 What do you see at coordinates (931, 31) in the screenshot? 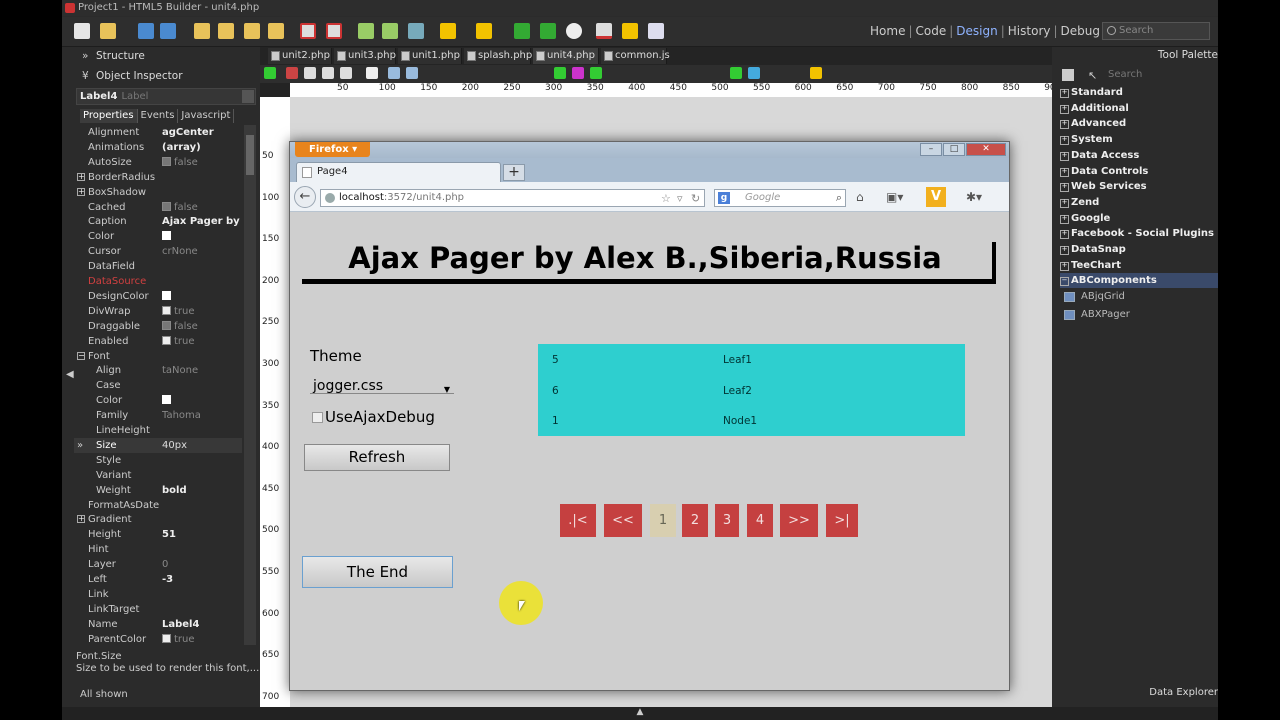
I see `code-link: Code` at bounding box center [931, 31].